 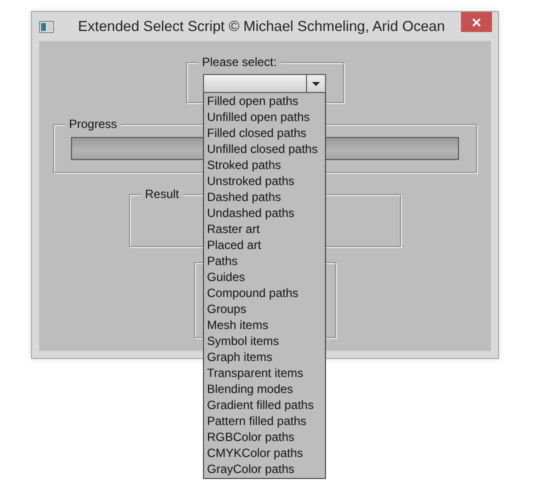 I want to click on dropdown-option: Guides, so click(x=264, y=277).